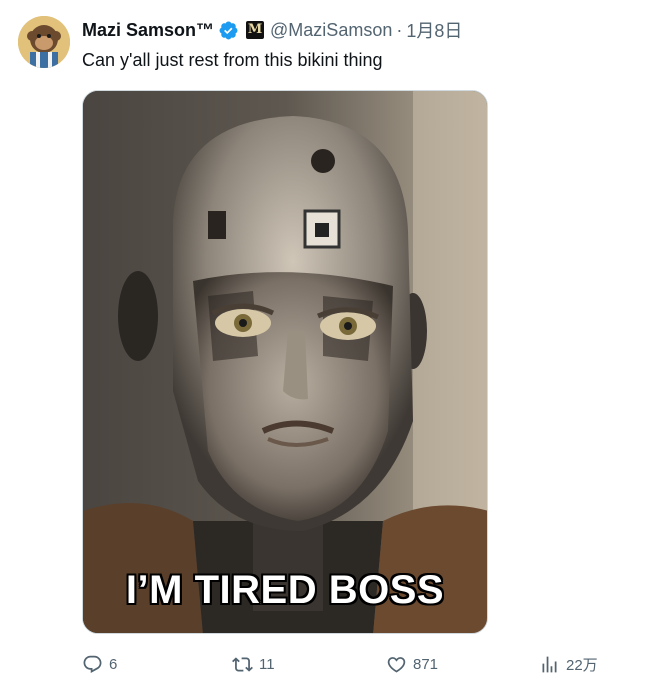  What do you see at coordinates (330, 664) in the screenshot?
I see `tweet-action-bar: 6 11 871 22万` at bounding box center [330, 664].